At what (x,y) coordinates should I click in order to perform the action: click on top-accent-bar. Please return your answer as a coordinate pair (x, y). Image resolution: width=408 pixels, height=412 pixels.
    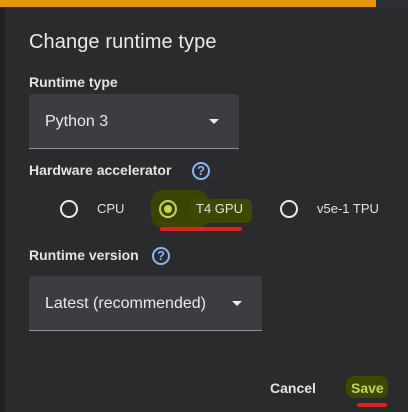
    Looking at the image, I should click on (204, 3).